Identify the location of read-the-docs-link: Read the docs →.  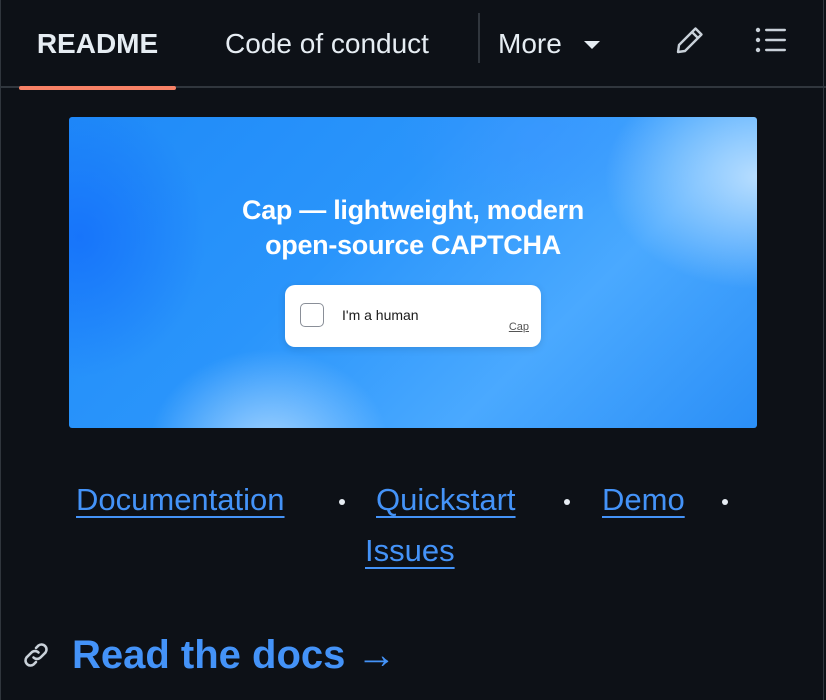
(234, 655).